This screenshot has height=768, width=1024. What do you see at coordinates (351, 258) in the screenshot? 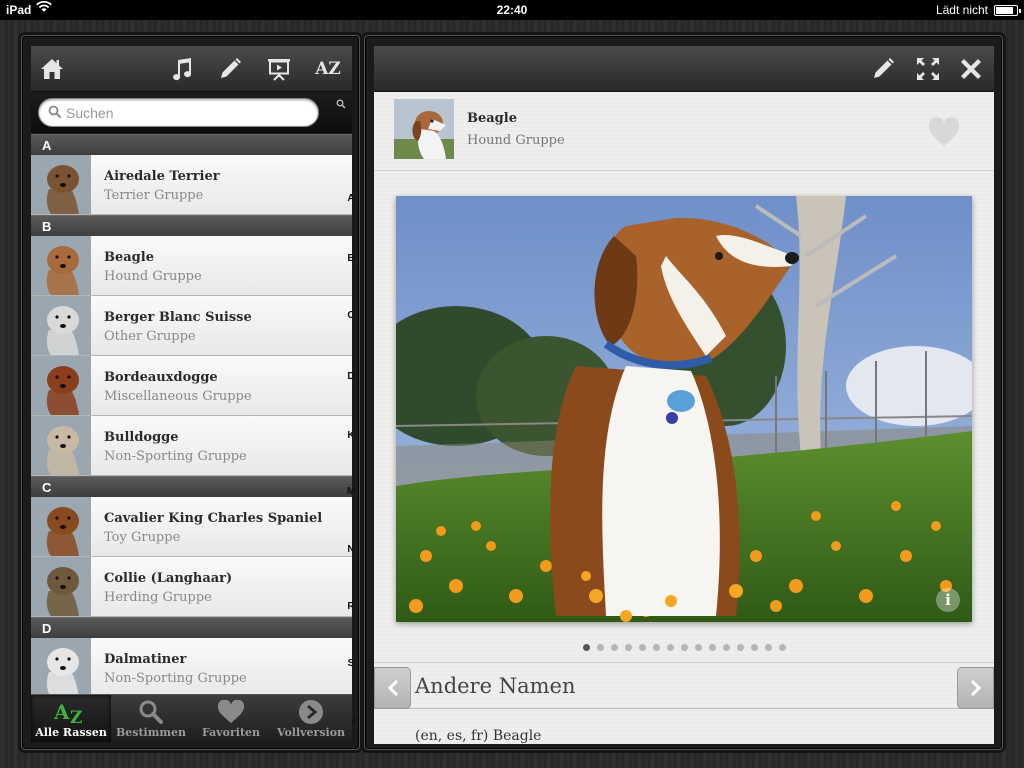
I see `index-letter: B` at bounding box center [351, 258].